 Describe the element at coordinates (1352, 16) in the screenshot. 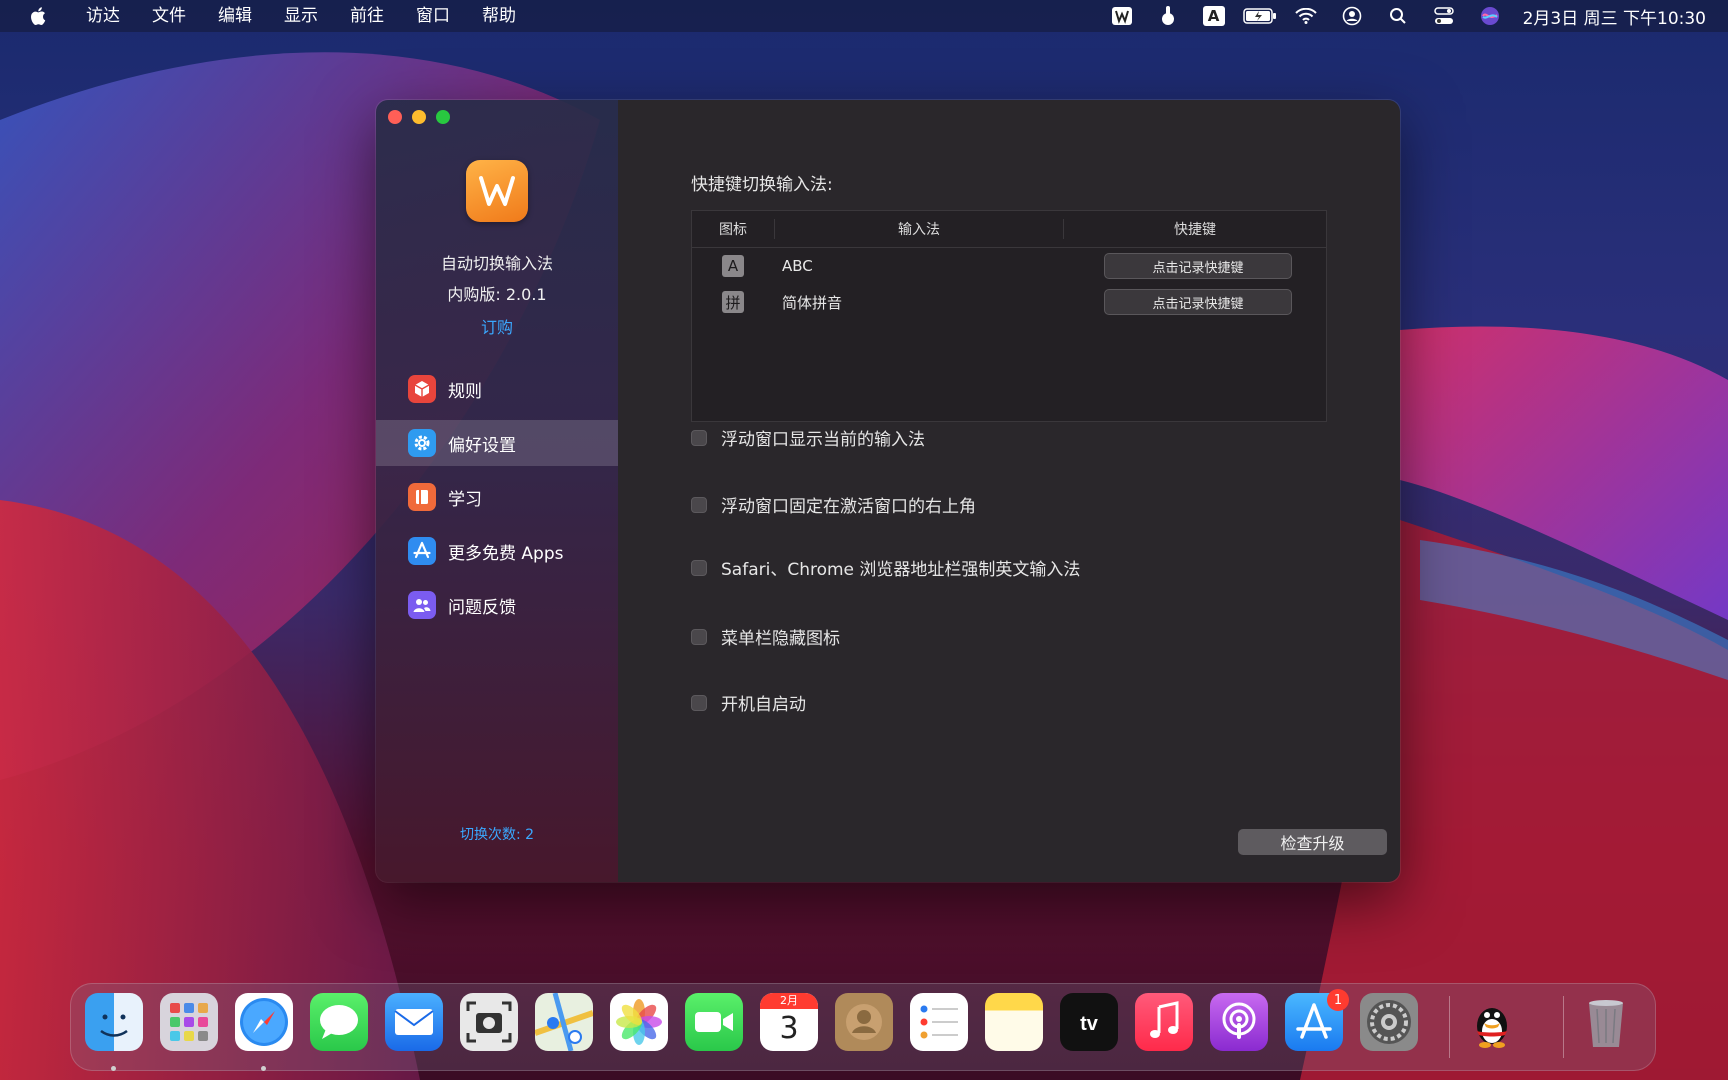

I see `user-icon` at that location.